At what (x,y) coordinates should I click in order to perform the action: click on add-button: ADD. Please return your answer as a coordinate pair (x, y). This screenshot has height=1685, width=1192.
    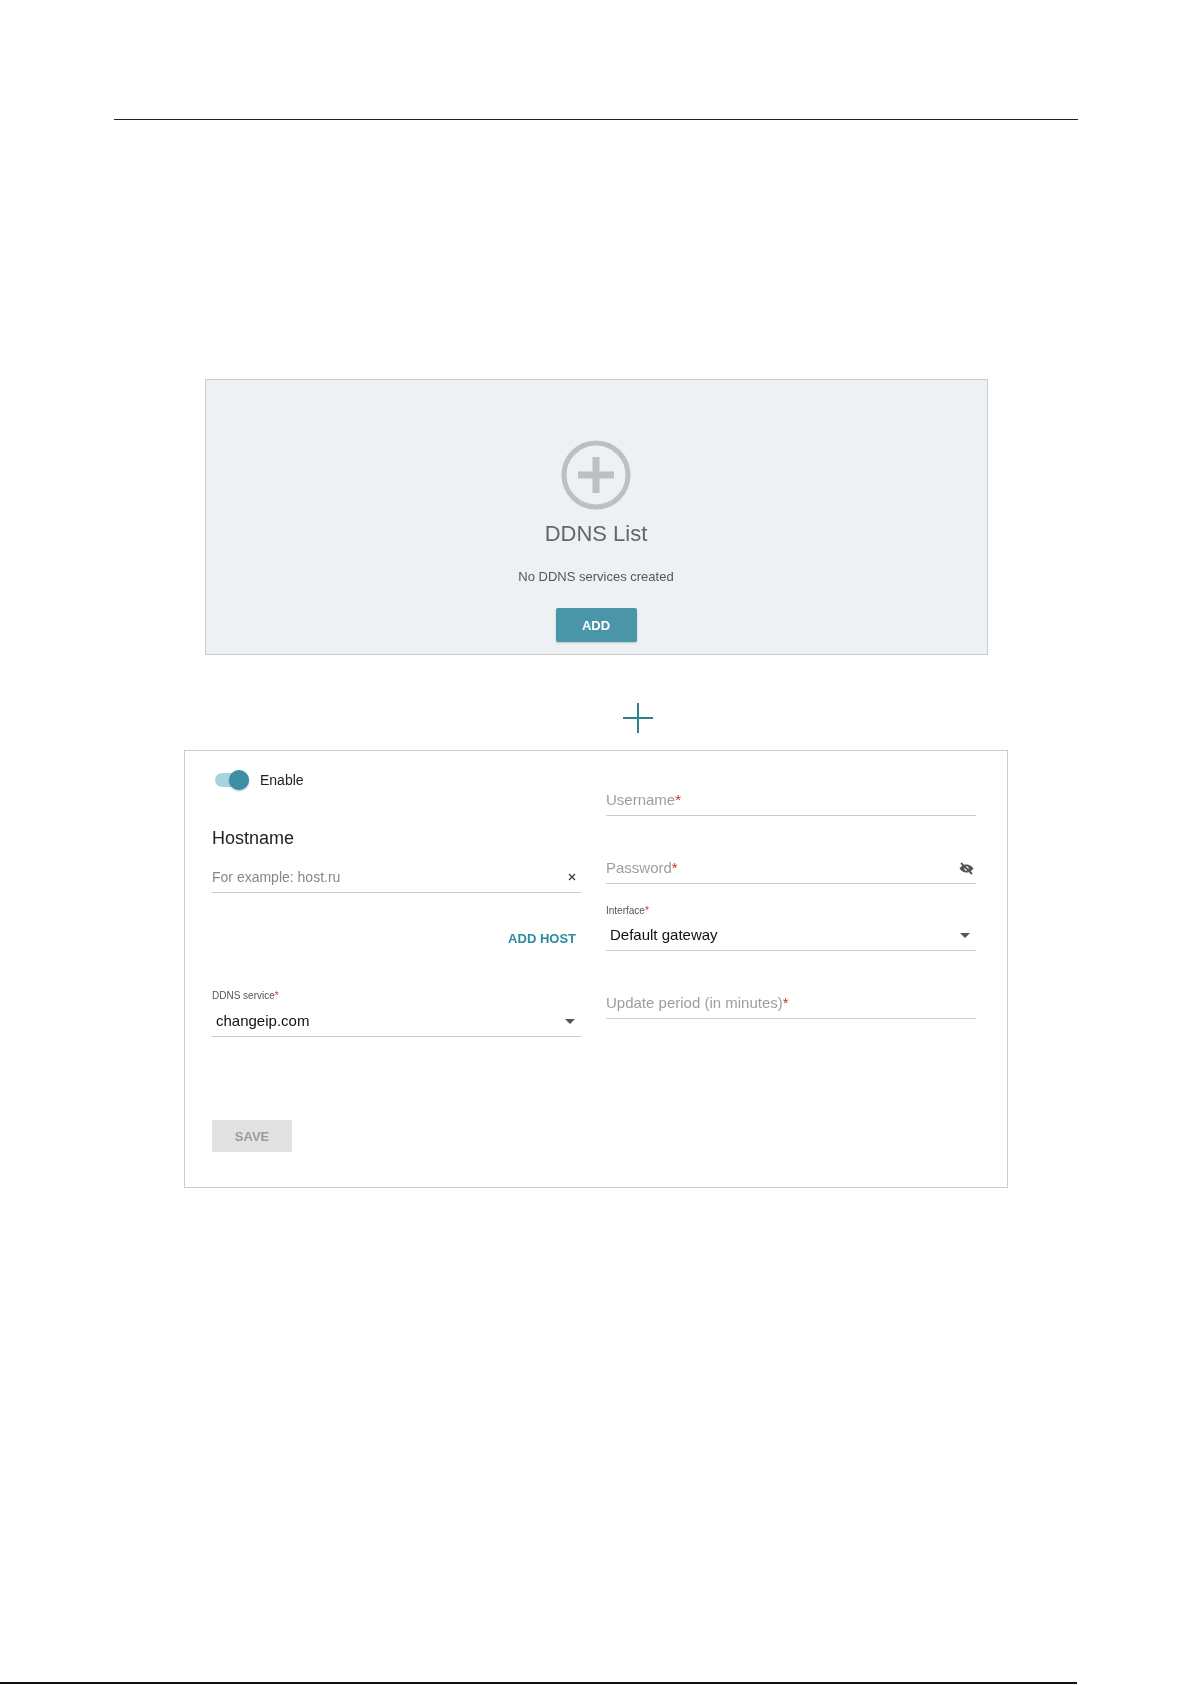
    Looking at the image, I should click on (596, 625).